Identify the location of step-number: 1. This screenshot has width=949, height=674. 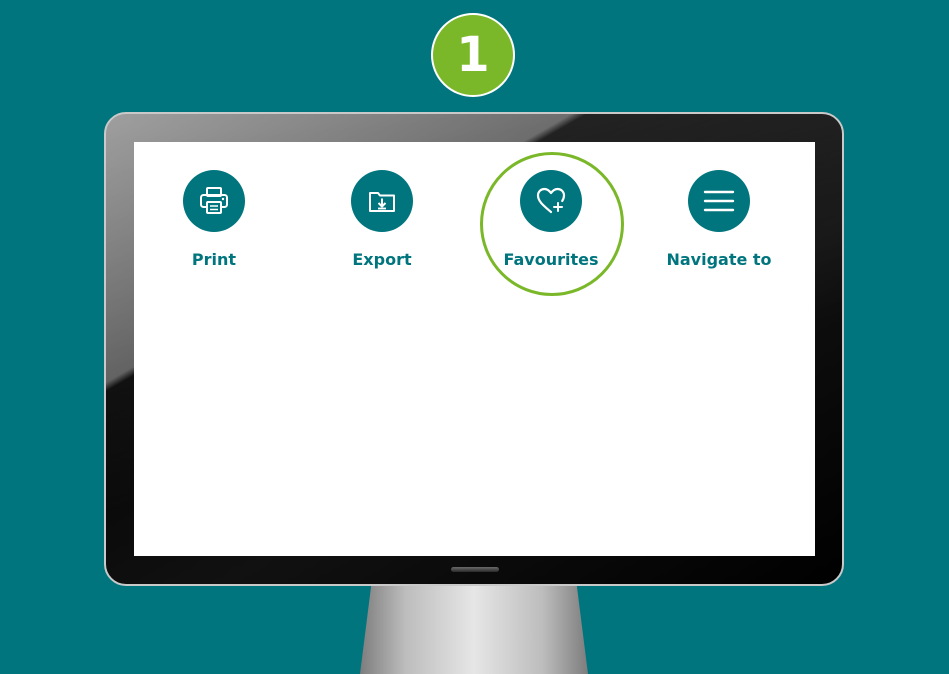
(473, 55).